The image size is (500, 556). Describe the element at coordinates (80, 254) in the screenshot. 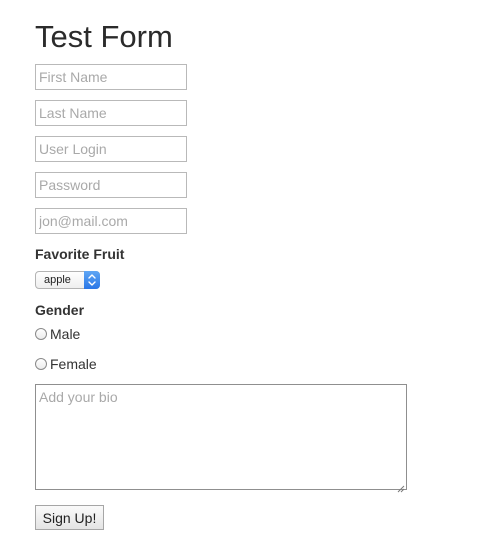

I see `favorite-fruit-label: Favorite Fruit` at that location.